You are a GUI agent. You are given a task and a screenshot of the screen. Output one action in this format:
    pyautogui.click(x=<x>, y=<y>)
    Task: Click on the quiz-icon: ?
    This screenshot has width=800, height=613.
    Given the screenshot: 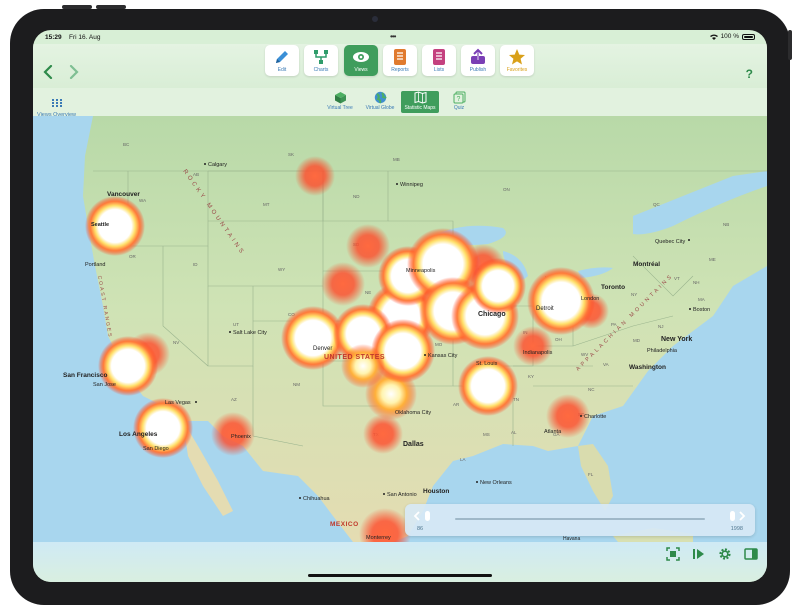 What is the action you would take?
    pyautogui.click(x=459, y=97)
    